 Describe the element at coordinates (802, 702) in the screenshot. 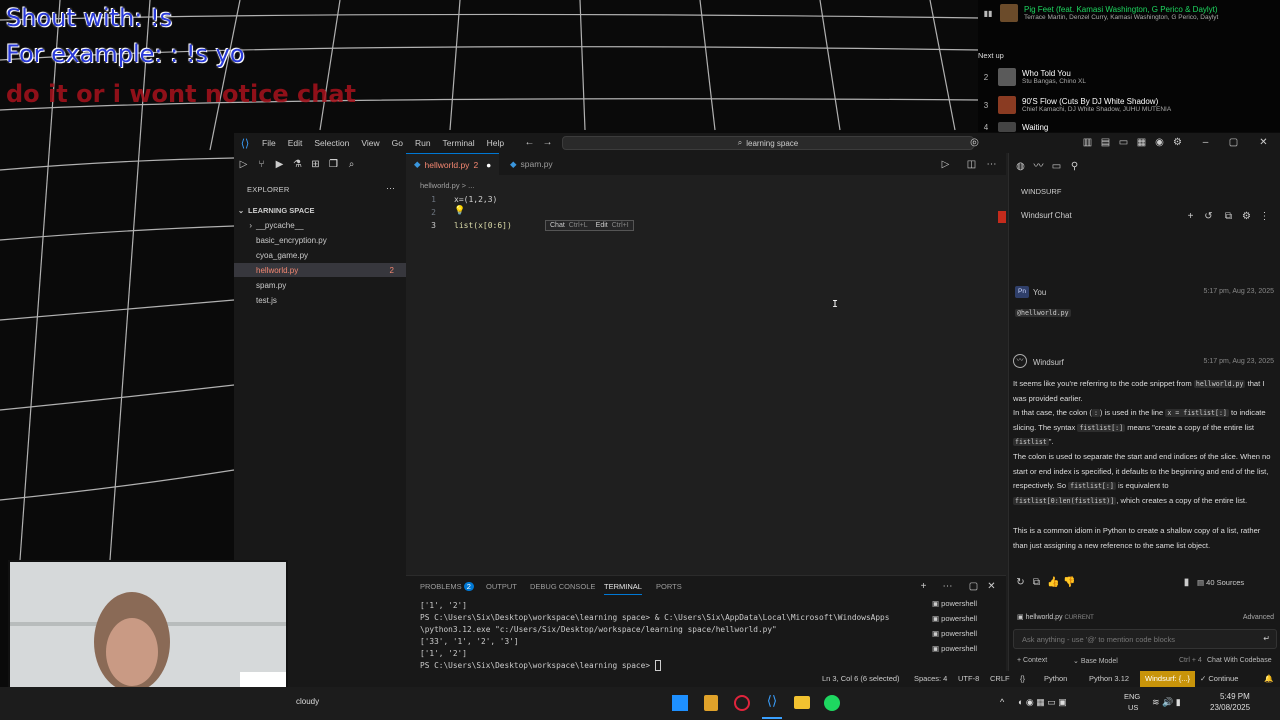

I see `file-explorer-app-icon` at that location.